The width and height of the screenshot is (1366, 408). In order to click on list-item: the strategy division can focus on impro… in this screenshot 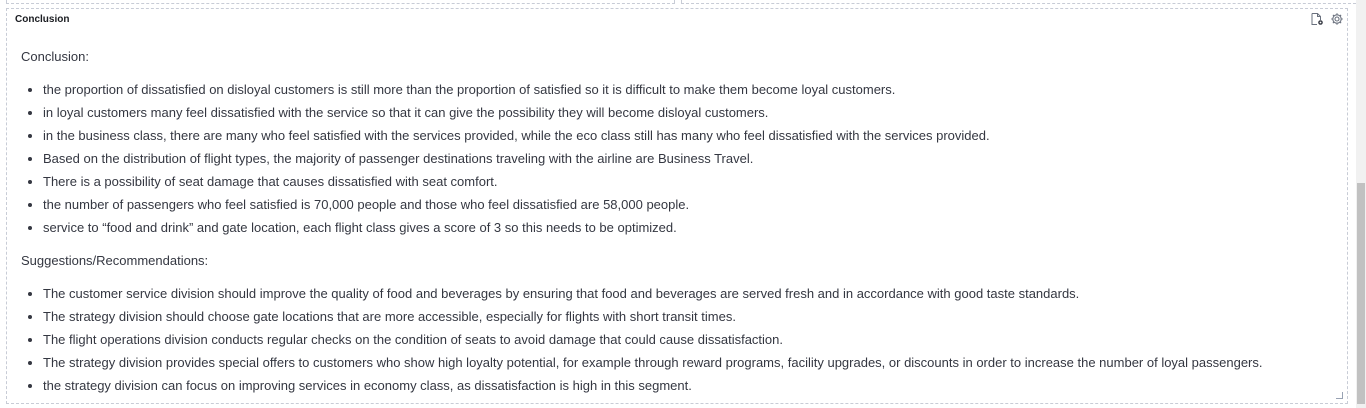, I will do `click(653, 385)`.